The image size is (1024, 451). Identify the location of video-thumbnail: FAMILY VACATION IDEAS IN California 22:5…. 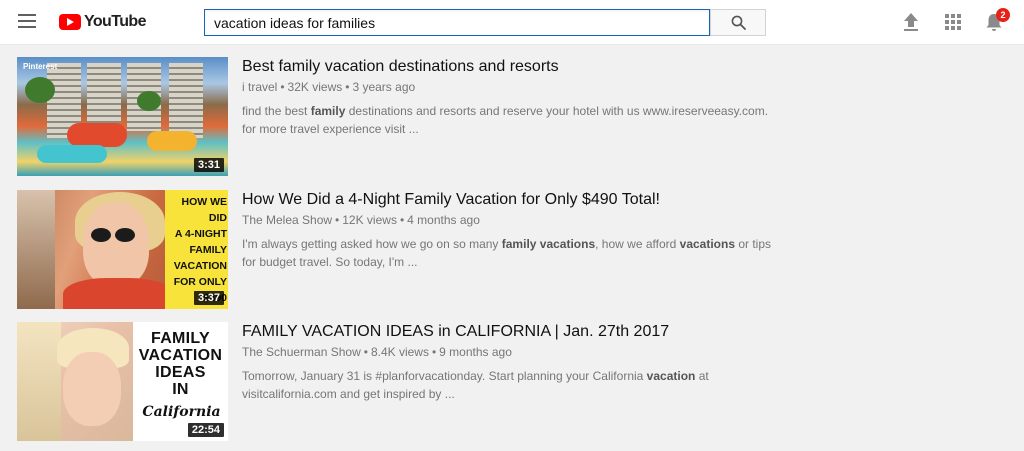
(122, 381).